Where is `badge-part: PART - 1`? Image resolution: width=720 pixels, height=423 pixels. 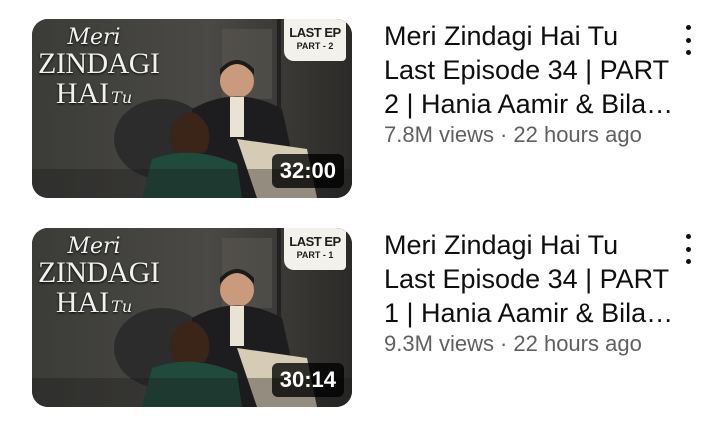 badge-part: PART - 1 is located at coordinates (315, 255).